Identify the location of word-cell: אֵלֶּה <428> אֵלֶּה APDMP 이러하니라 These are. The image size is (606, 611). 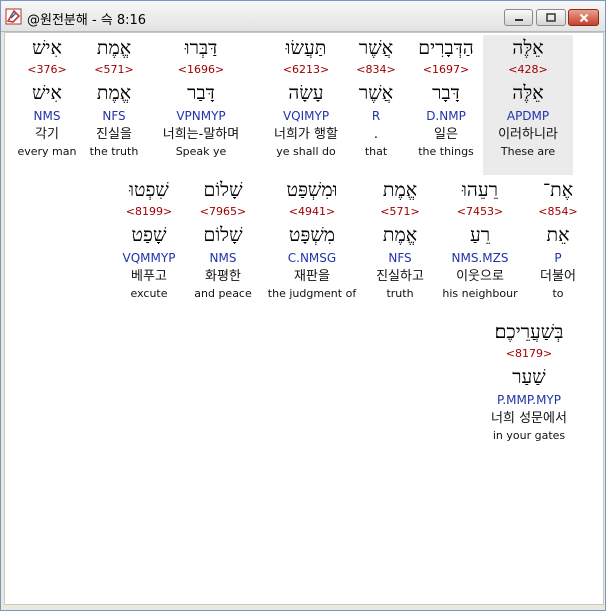
(528, 105).